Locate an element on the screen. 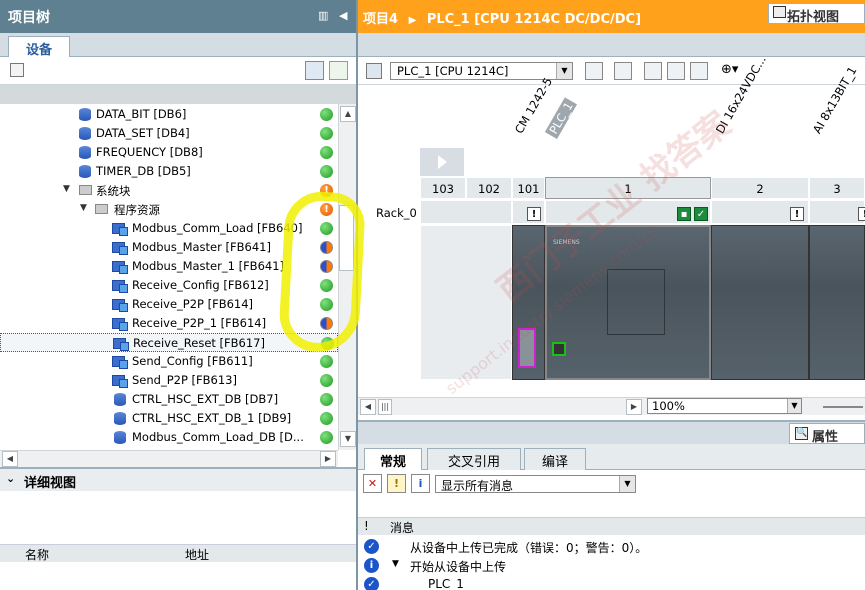  tab-cross-reference: 交叉引用 is located at coordinates (474, 459).